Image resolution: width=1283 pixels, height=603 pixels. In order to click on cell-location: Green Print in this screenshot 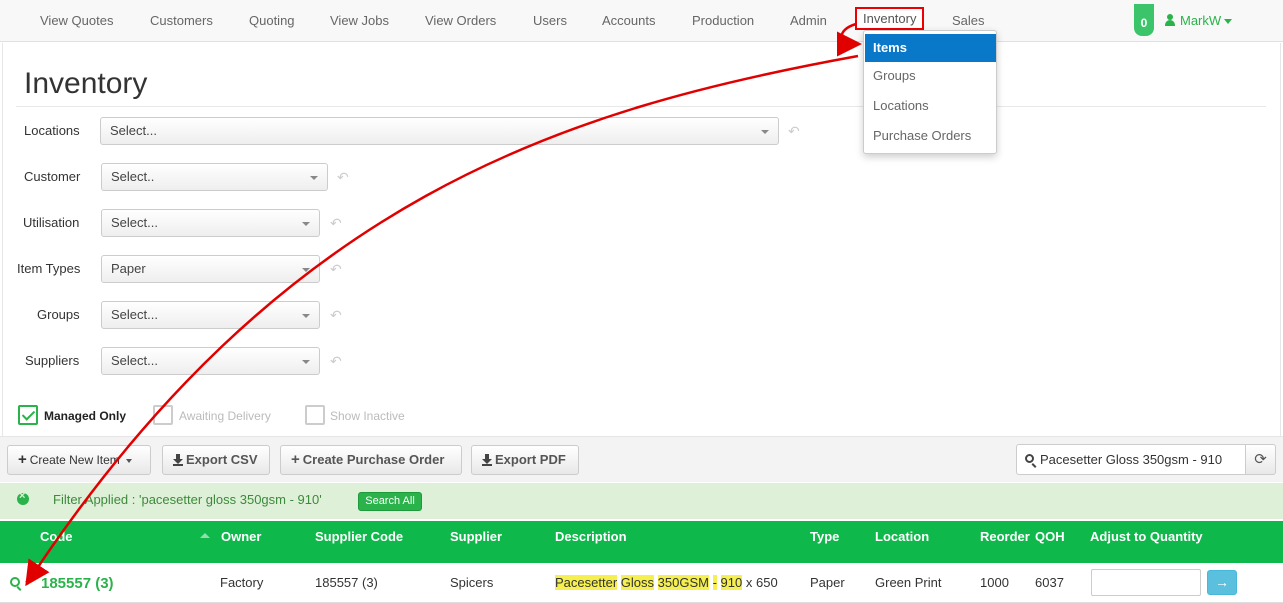, I will do `click(908, 582)`.